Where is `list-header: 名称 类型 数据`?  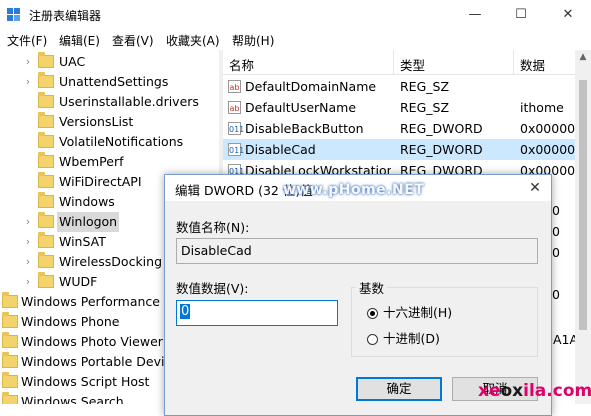
list-header: 名称 类型 数据 is located at coordinates (399, 62).